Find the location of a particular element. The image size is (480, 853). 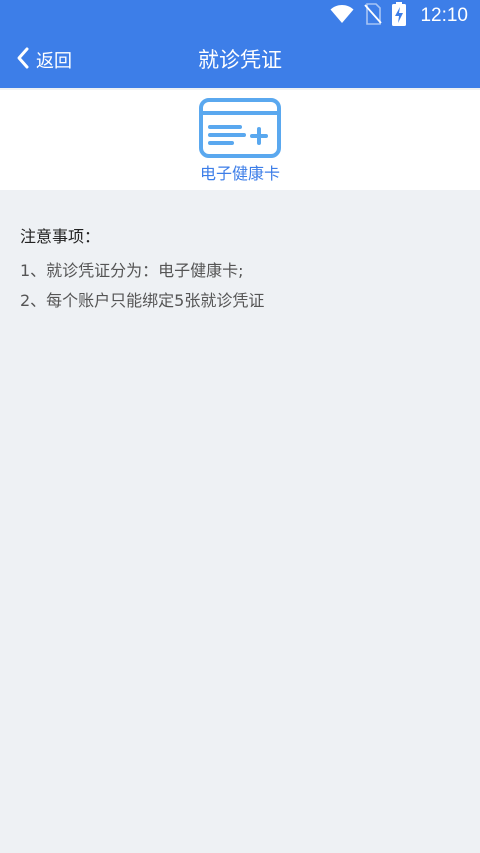

nav-bar: 返回 就诊凭证 is located at coordinates (240, 60).